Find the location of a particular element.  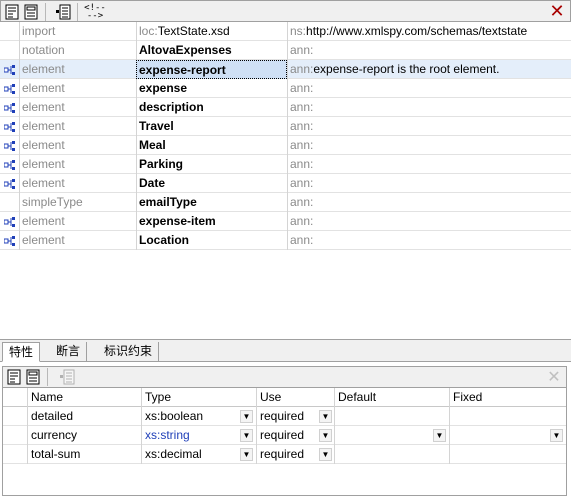

grid-row: notation AltovaExpenses ann: is located at coordinates (285, 50).